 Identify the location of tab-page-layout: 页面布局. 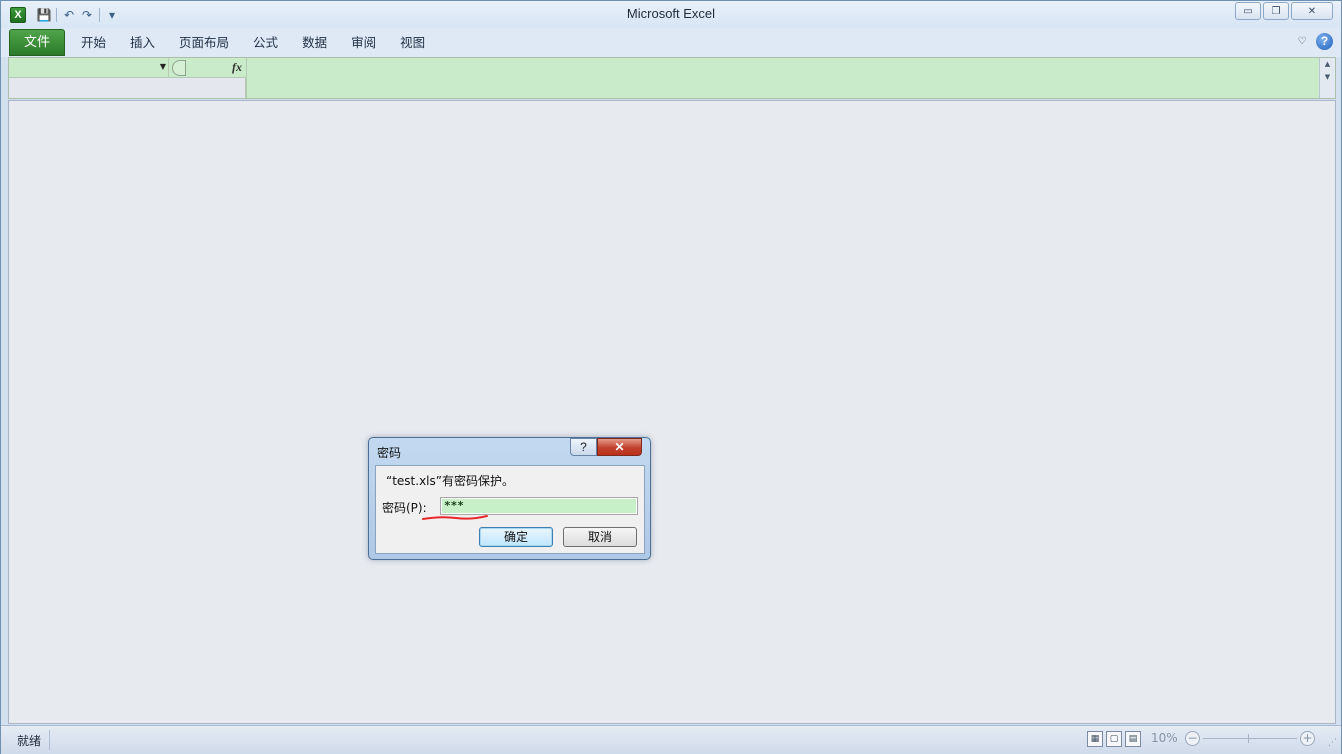
(204, 42).